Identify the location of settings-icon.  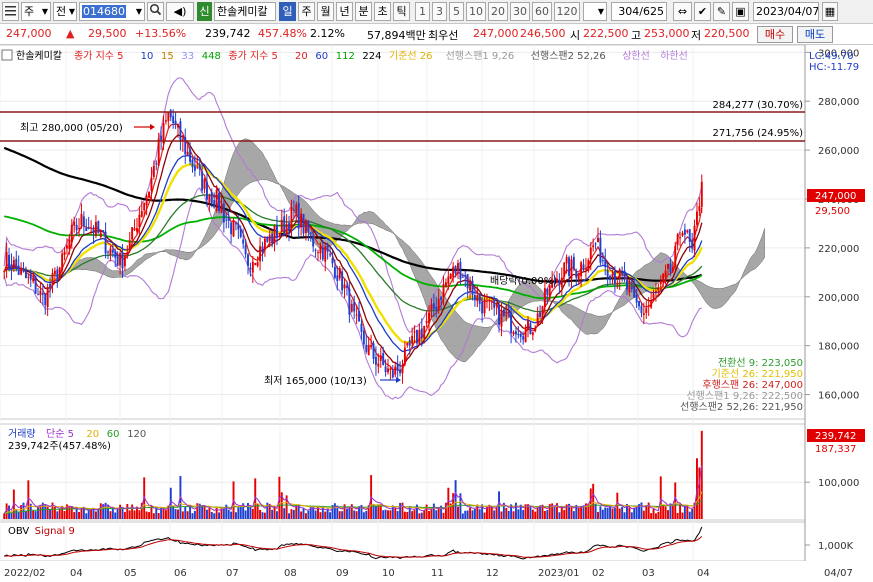
(7, 55).